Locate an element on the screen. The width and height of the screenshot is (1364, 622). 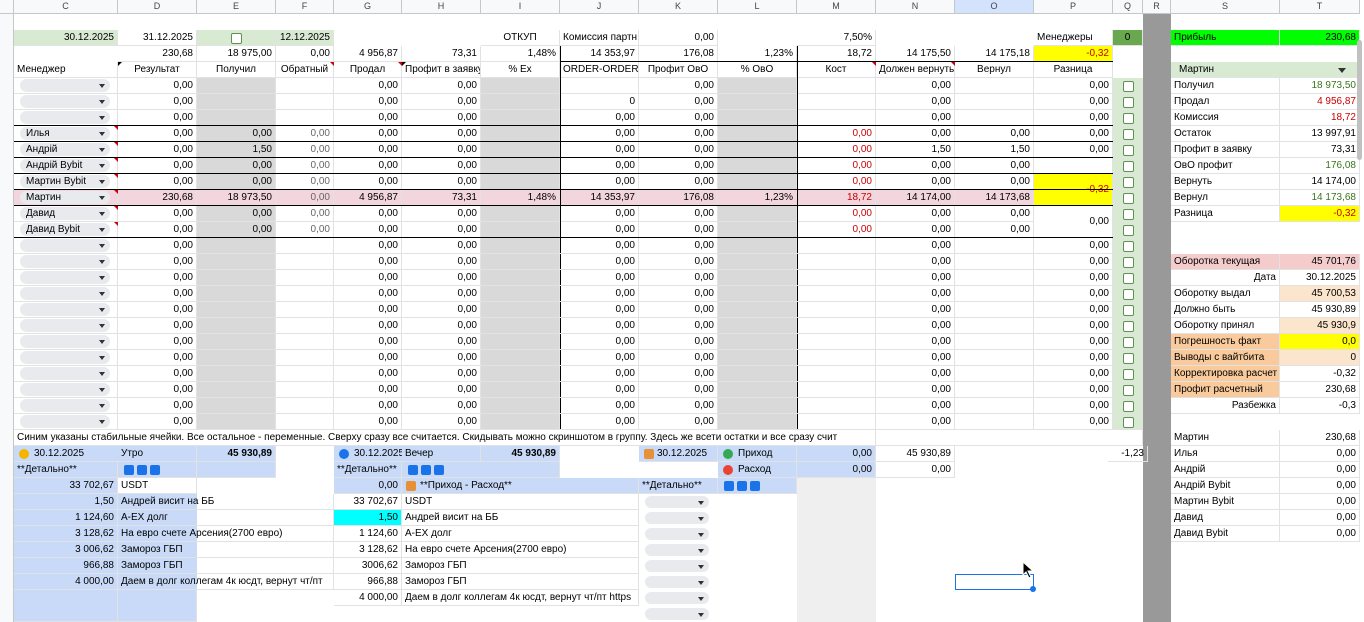
cell-m: 0,00 is located at coordinates (836, 182).